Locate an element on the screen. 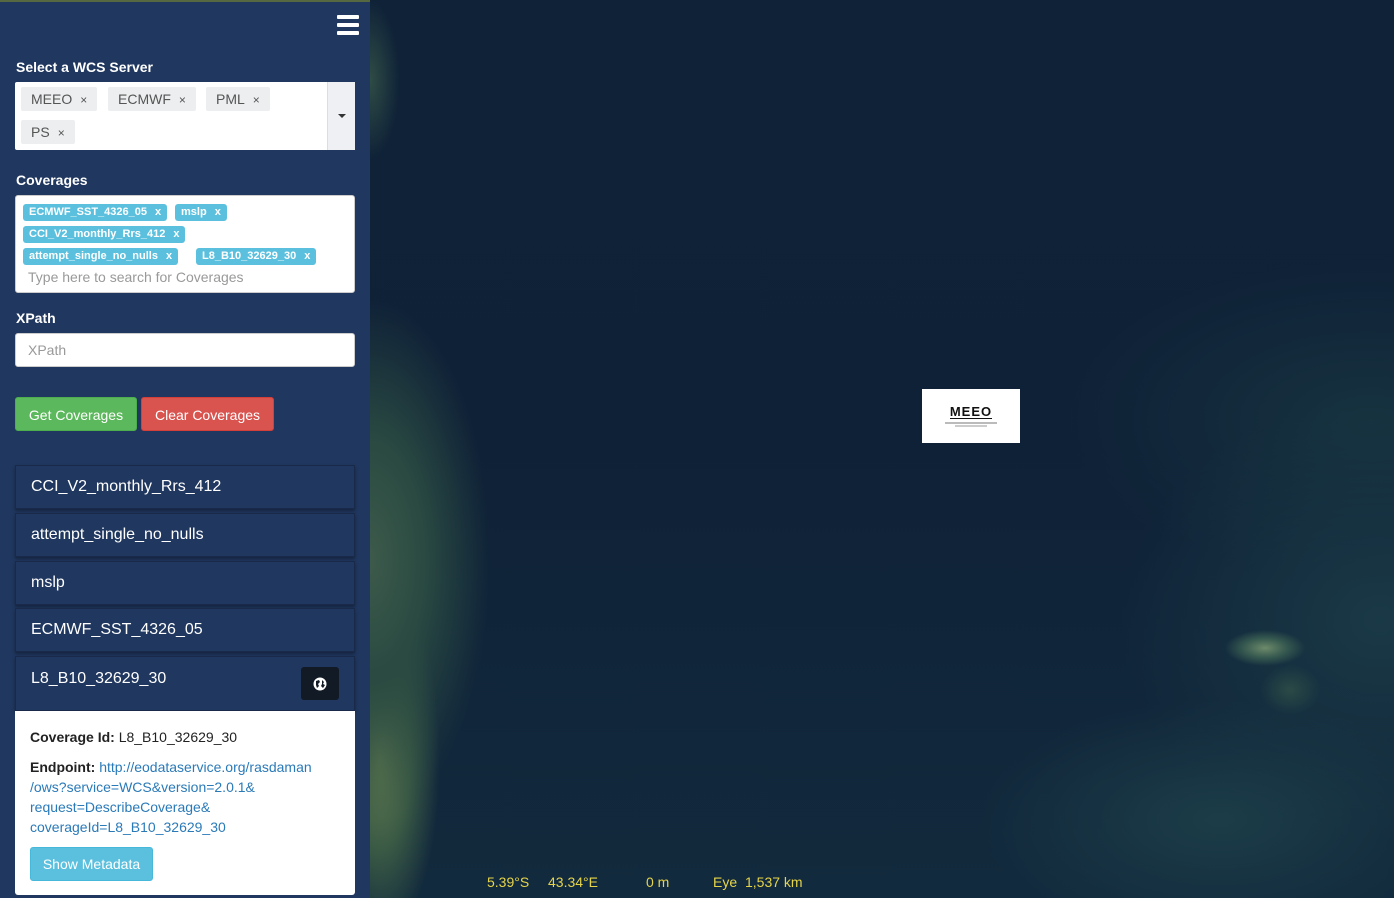 Image resolution: width=1394 pixels, height=898 pixels. coverage-list-item: mslp is located at coordinates (185, 583).